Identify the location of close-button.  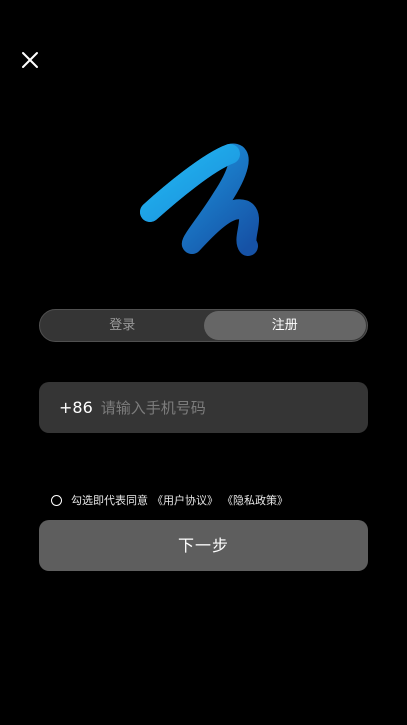
(30, 60).